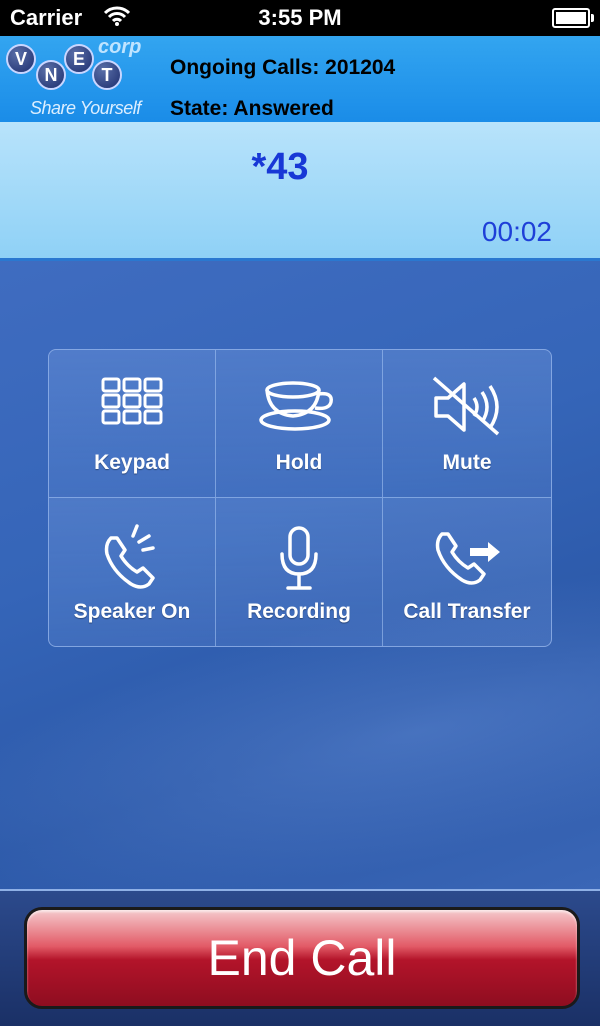 This screenshot has width=600, height=1026. What do you see at coordinates (132, 611) in the screenshot?
I see `speaker-on-label: Speaker On` at bounding box center [132, 611].